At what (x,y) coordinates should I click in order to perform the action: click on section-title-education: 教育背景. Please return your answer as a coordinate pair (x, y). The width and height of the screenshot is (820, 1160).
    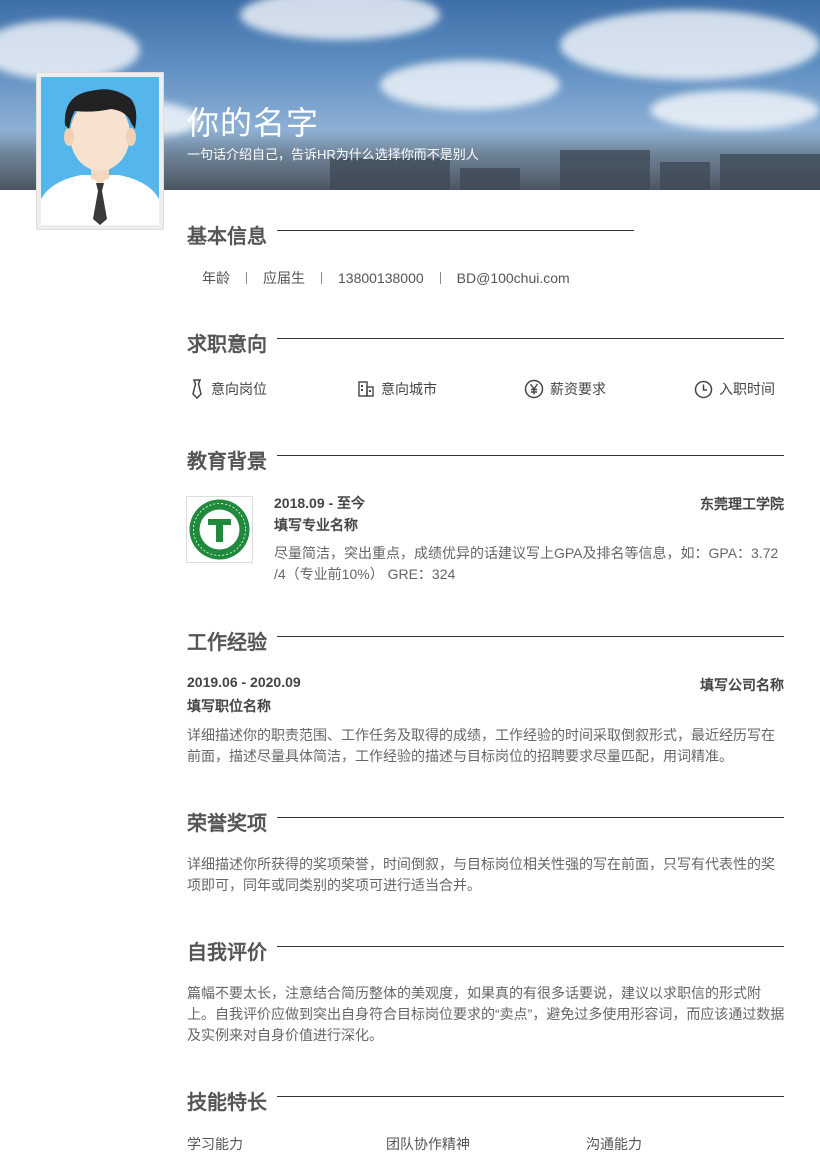
    Looking at the image, I should click on (227, 462).